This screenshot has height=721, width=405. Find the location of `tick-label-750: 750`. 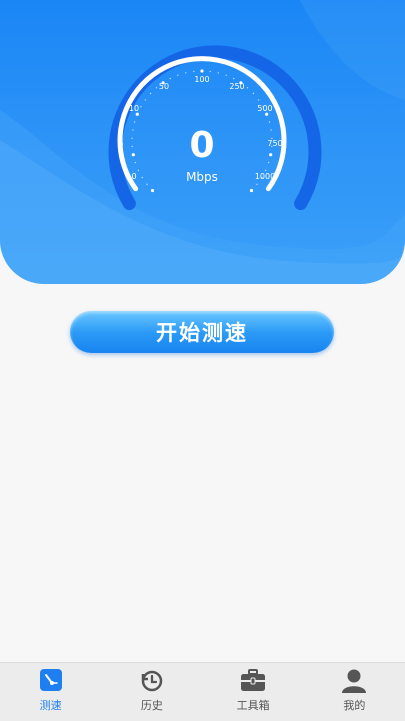

tick-label-750: 750 is located at coordinates (274, 143).